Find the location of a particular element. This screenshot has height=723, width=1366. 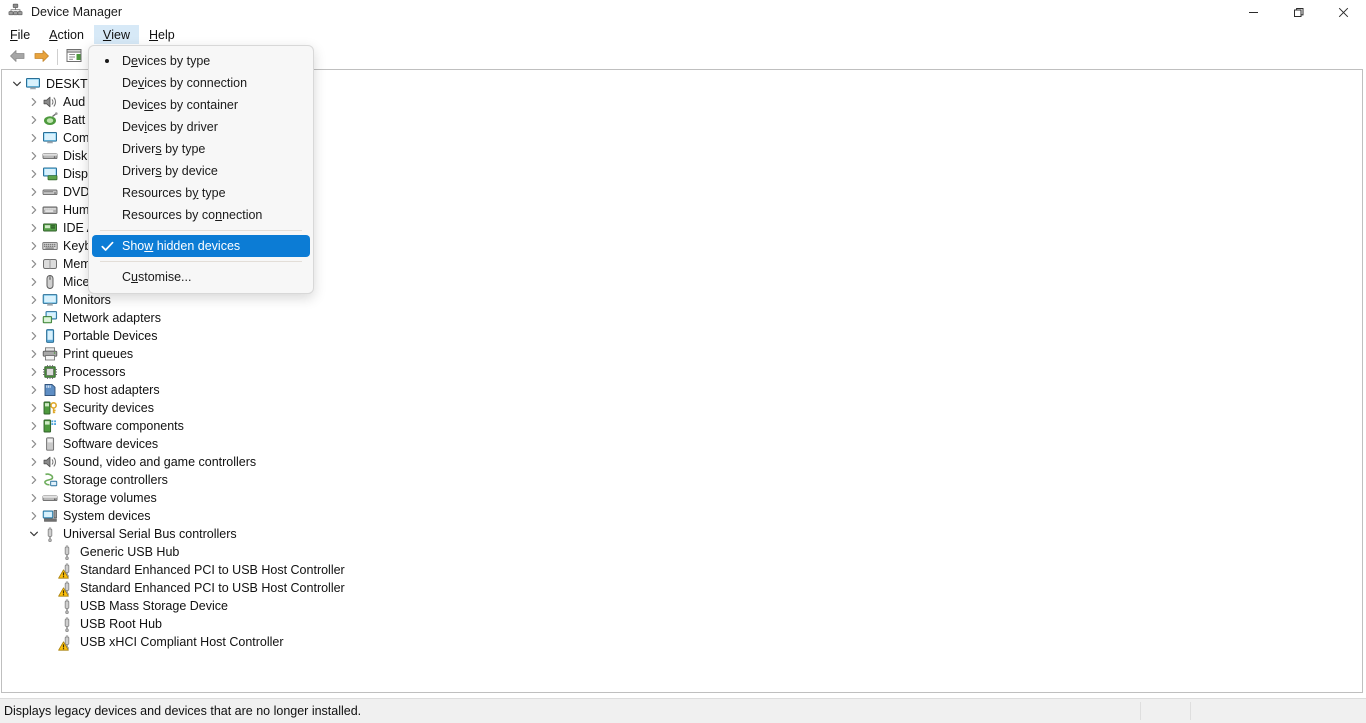

processor-icon is located at coordinates (50, 372).